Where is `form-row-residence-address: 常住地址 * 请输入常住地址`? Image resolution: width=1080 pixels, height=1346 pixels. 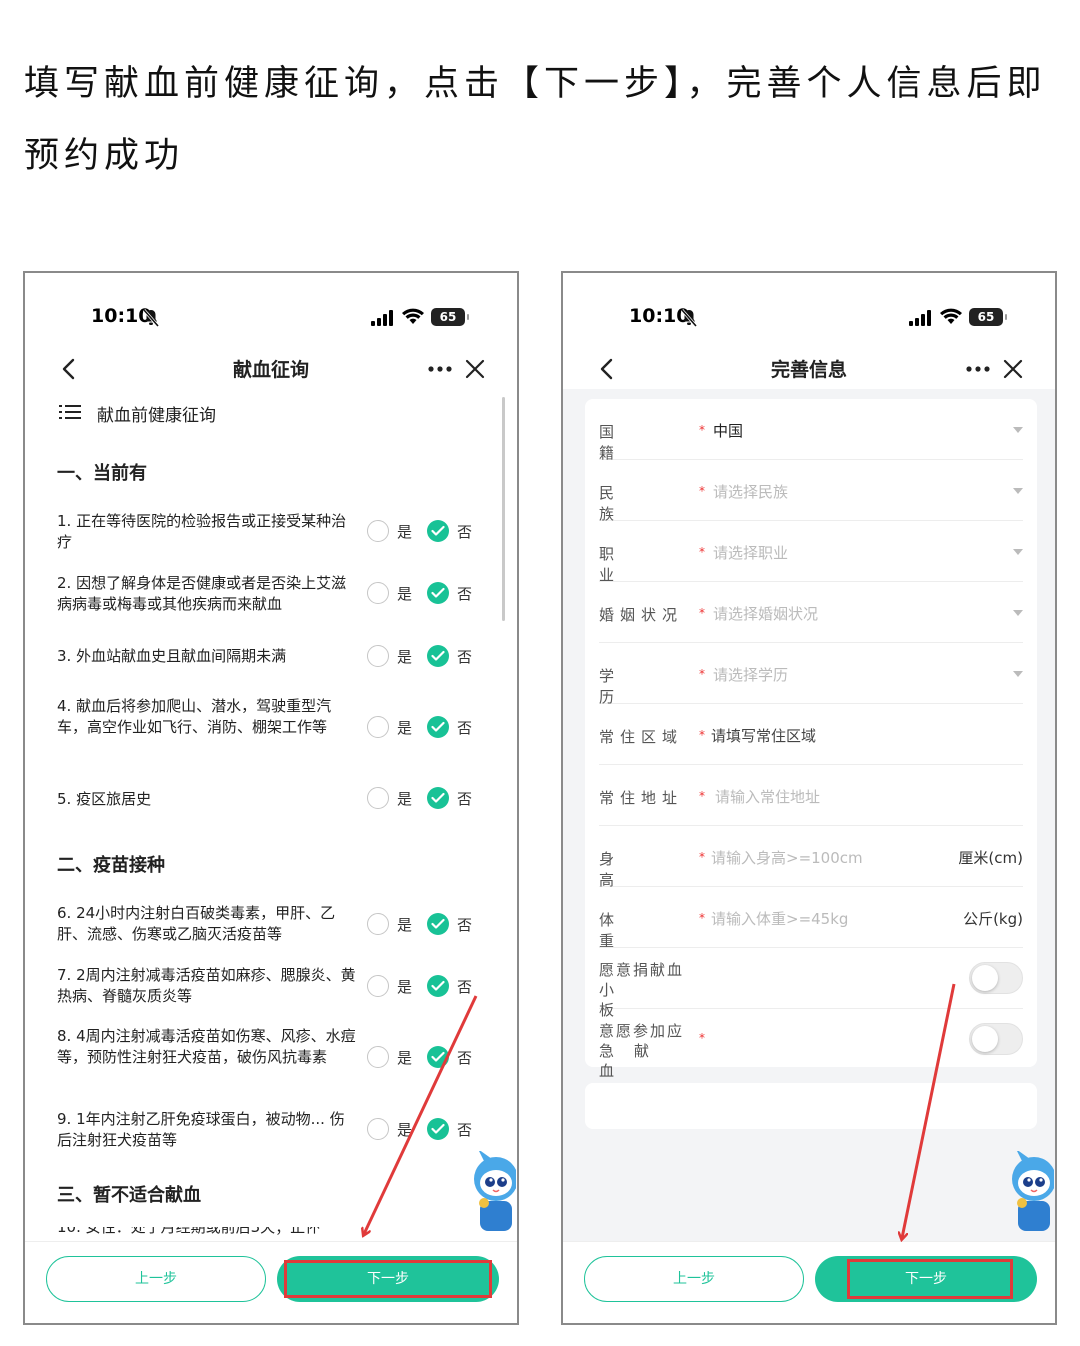 form-row-residence-address: 常住地址 * 请输入常住地址 is located at coordinates (811, 795).